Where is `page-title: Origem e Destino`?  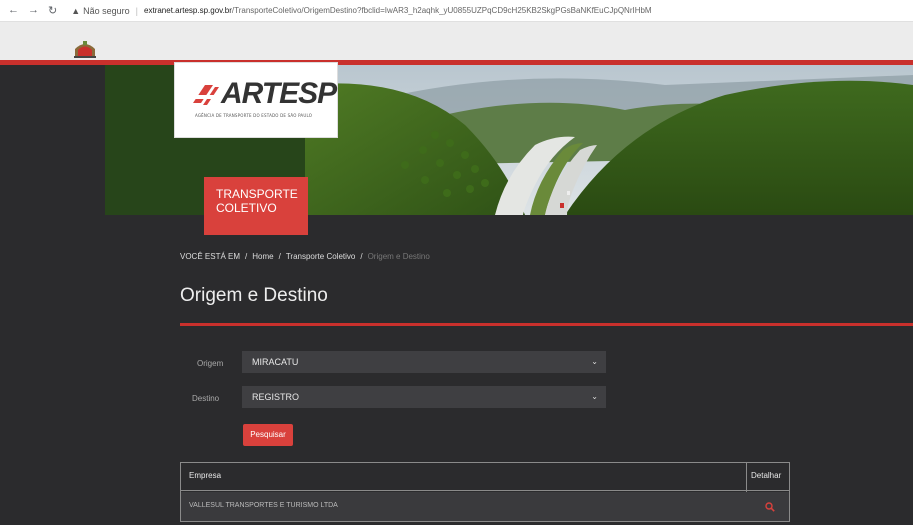 page-title: Origem e Destino is located at coordinates (254, 295).